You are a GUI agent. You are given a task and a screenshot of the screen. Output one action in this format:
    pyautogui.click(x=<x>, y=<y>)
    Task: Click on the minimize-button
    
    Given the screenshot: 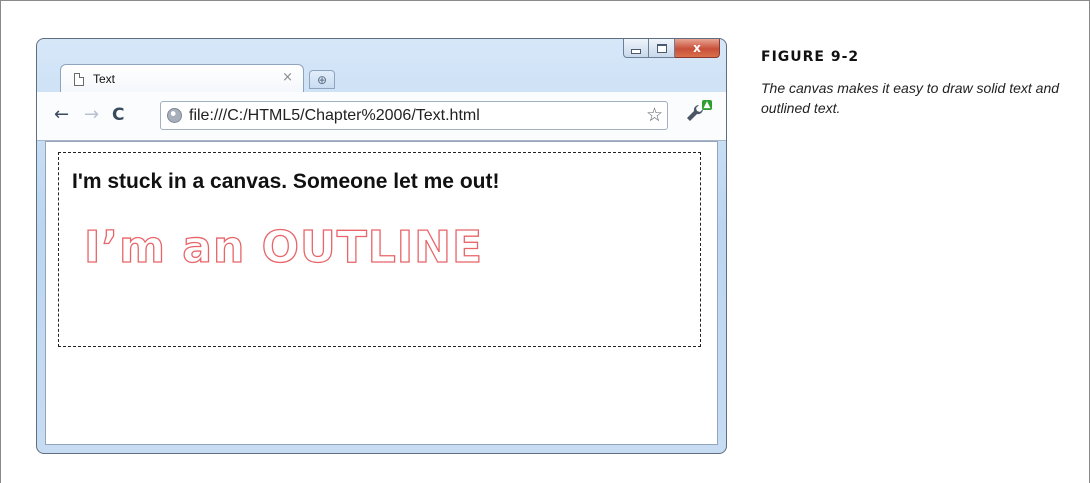 What is the action you would take?
    pyautogui.click(x=636, y=48)
    